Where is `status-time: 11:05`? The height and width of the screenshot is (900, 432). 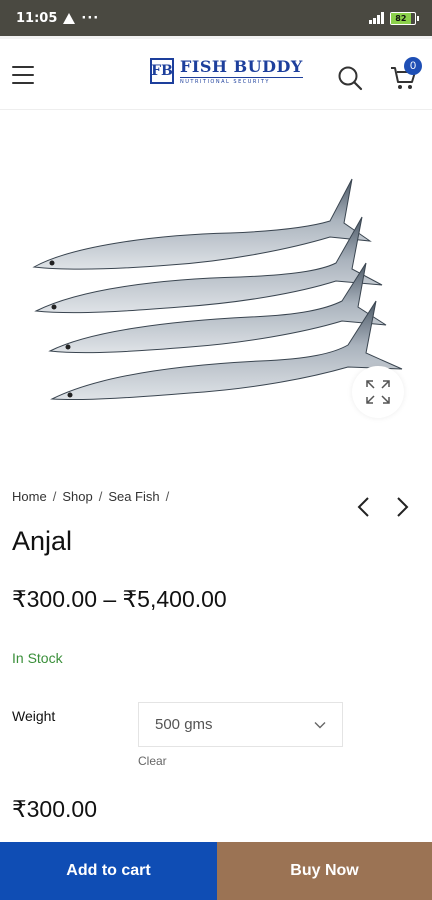 status-time: 11:05 is located at coordinates (37, 18).